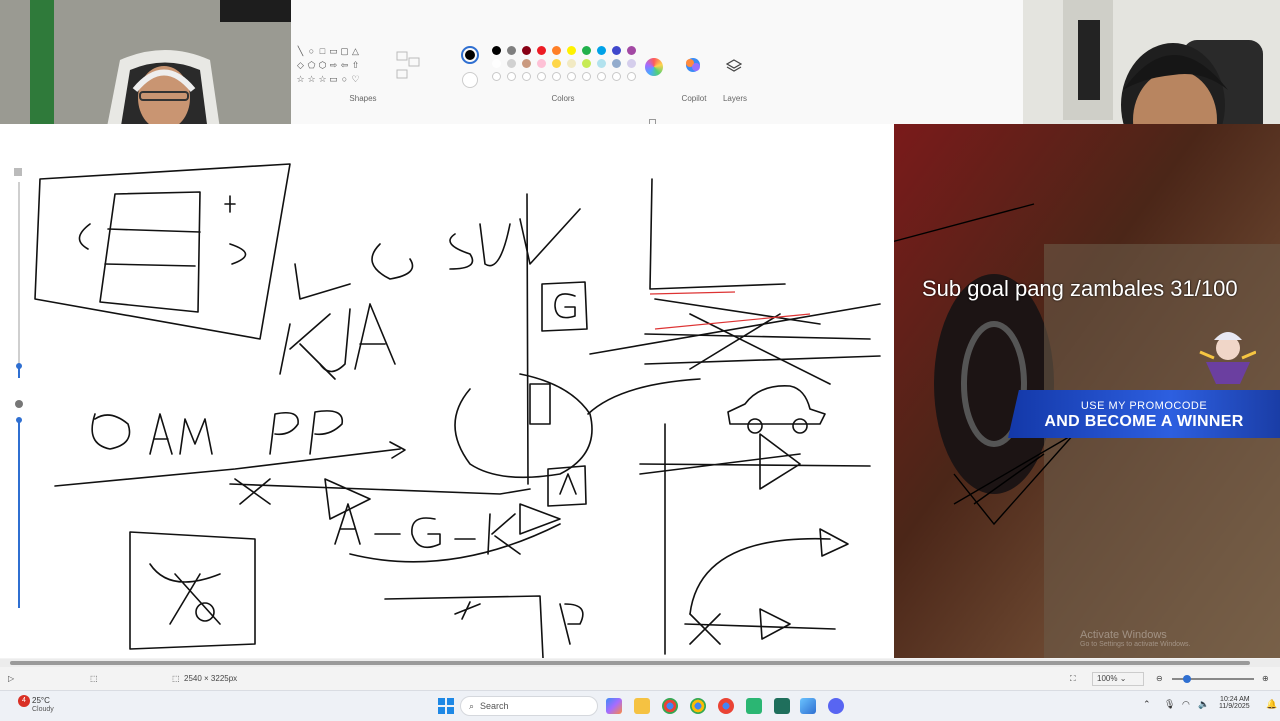 Image resolution: width=1280 pixels, height=721 pixels. Describe the element at coordinates (836, 706) in the screenshot. I see `discord-icon` at that location.